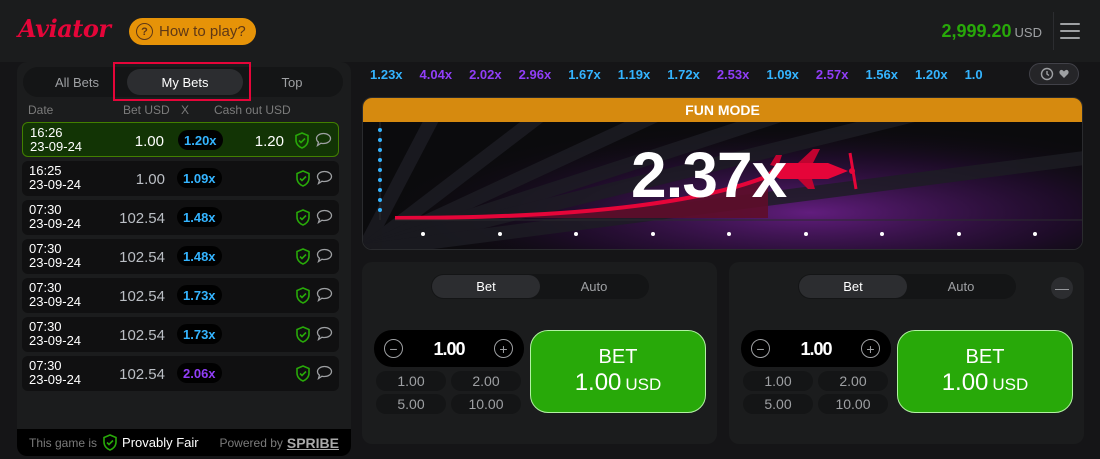 The image size is (1100, 459). Describe the element at coordinates (436, 75) in the screenshot. I see `history-multiplier: 4.04x` at that location.